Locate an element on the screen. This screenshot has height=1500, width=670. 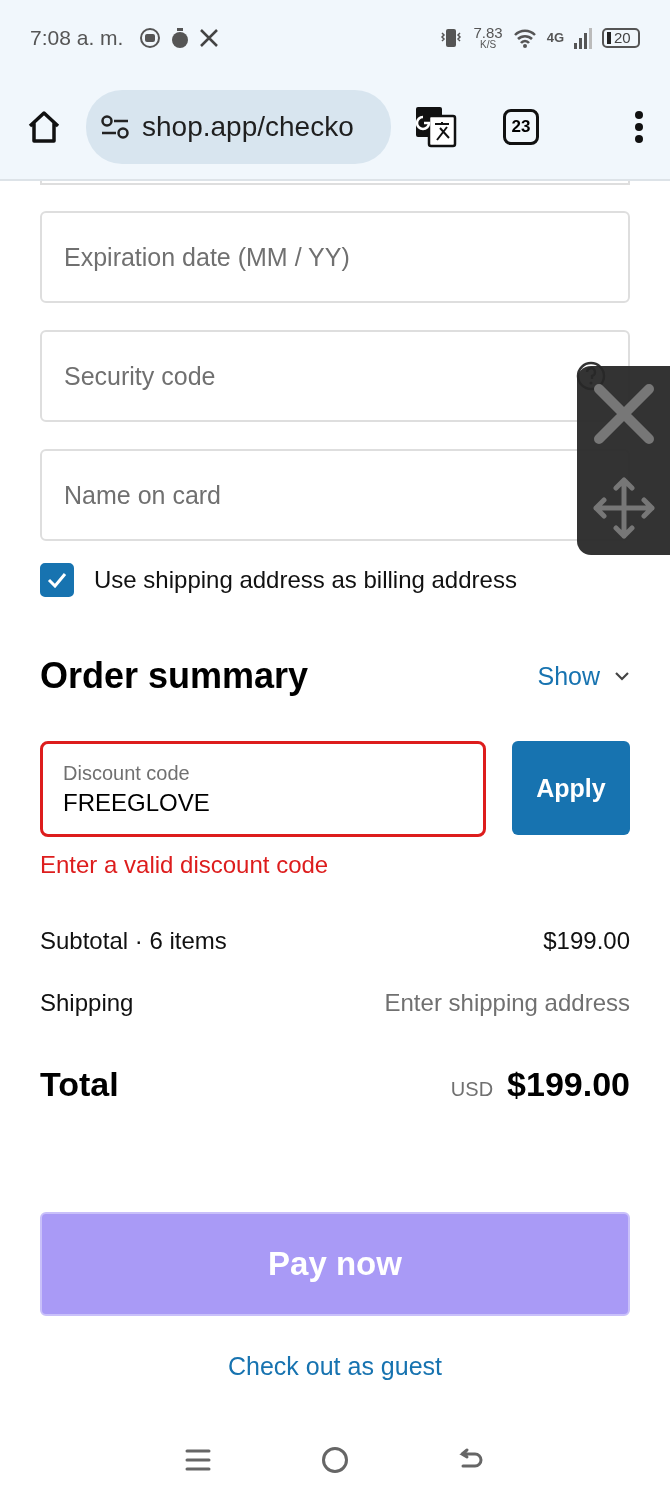
total-label: Total is located at coordinates (79, 1084).